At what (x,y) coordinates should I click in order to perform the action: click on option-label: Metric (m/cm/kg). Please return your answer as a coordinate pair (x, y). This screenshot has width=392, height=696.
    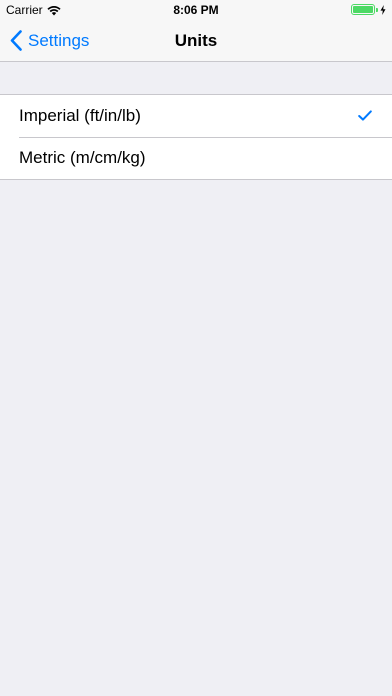
    Looking at the image, I should click on (82, 157).